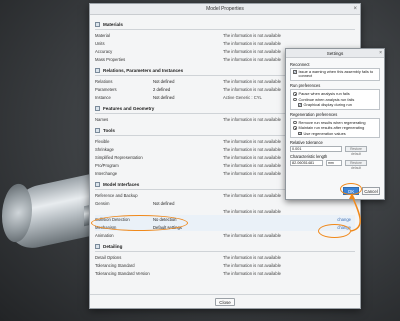 This screenshot has height=321, width=400. What do you see at coordinates (306, 163) in the screenshot?
I see `characteristic-length-input: 82.06051481` at bounding box center [306, 163].